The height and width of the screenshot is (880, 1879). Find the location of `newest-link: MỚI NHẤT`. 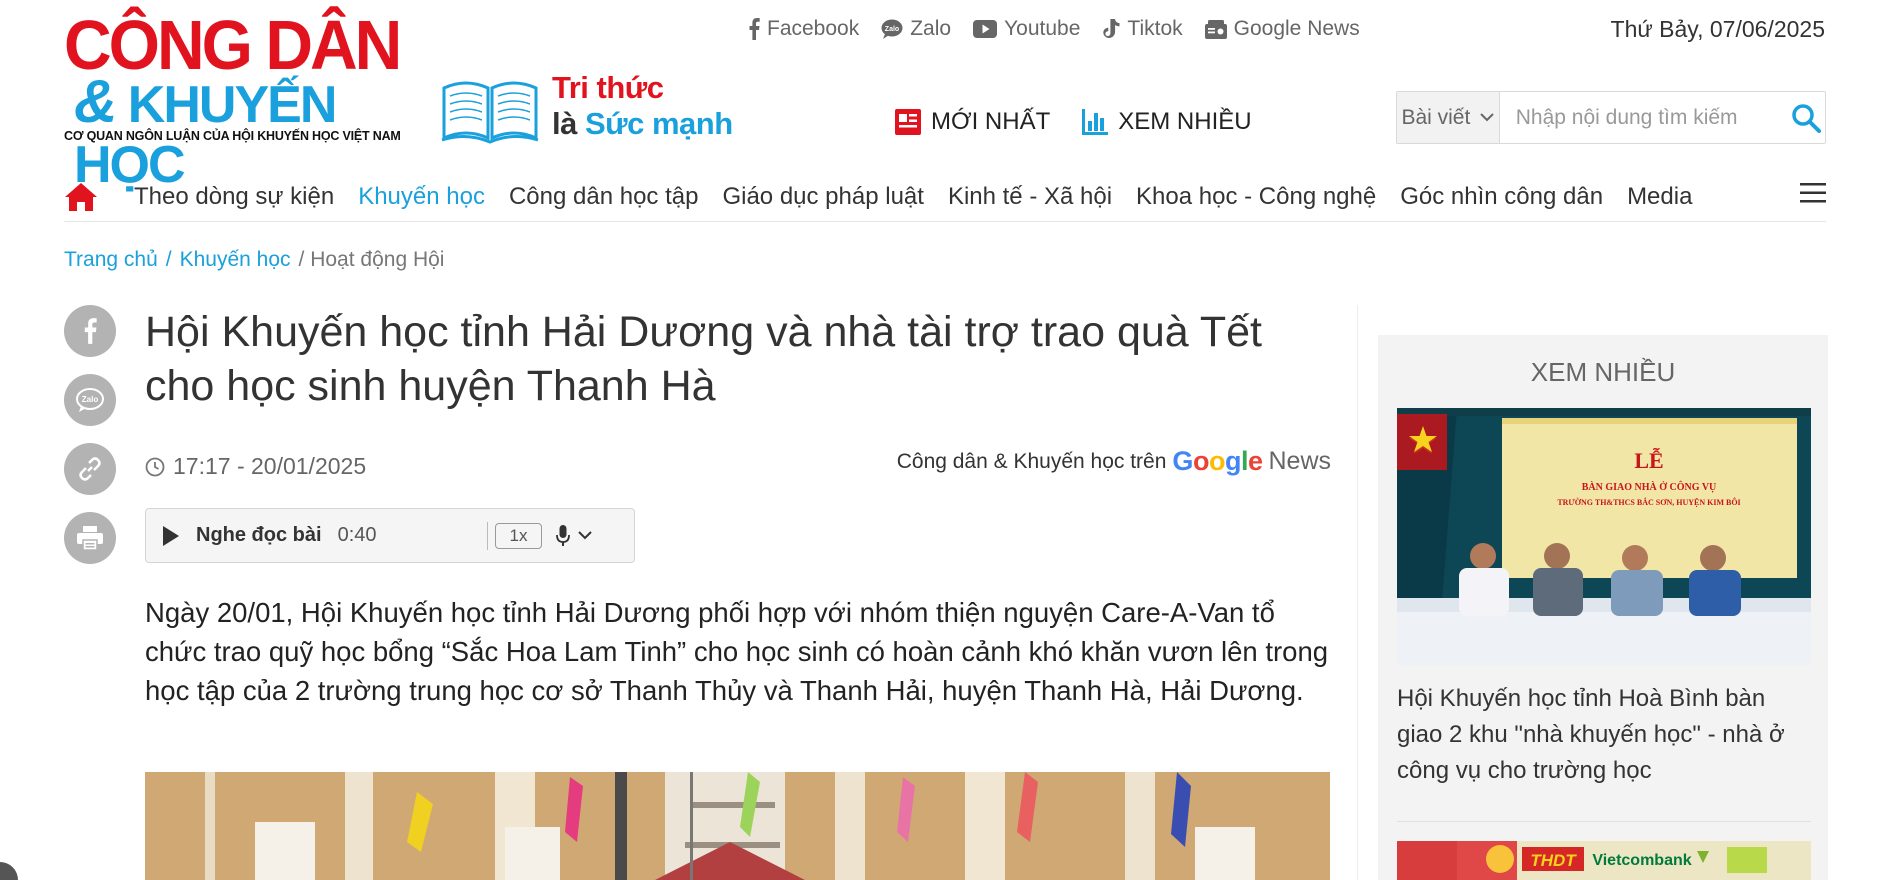

newest-link: MỚI NHẤT is located at coordinates (972, 122).